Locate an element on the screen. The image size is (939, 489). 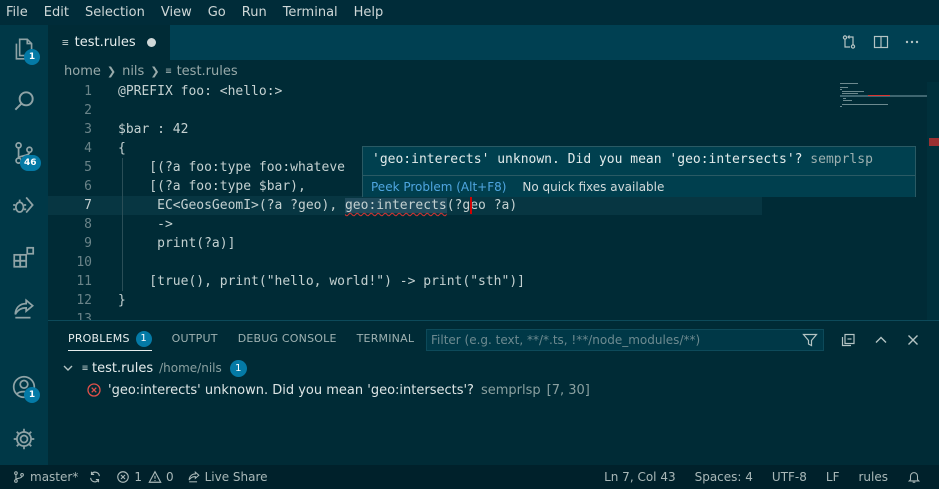
status-branch: master* is located at coordinates (41, 477).